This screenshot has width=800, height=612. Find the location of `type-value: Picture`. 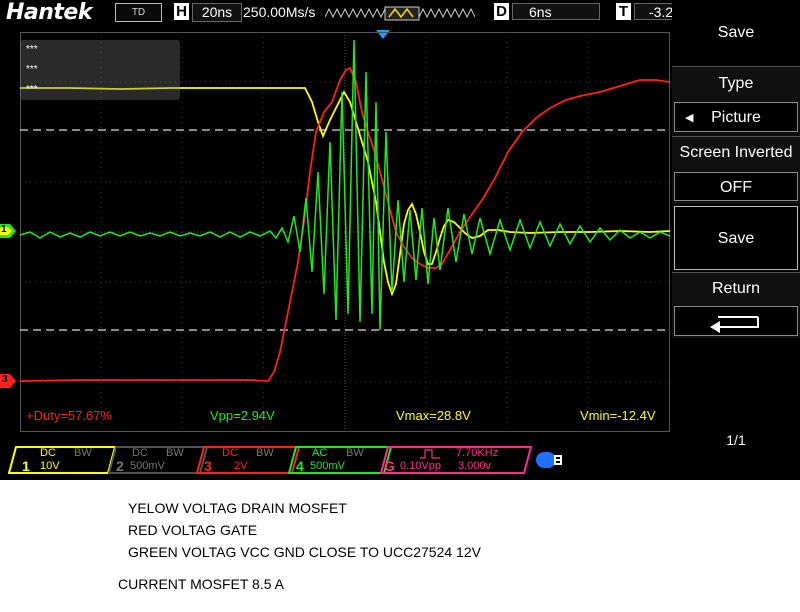

type-value: Picture is located at coordinates (736, 117).